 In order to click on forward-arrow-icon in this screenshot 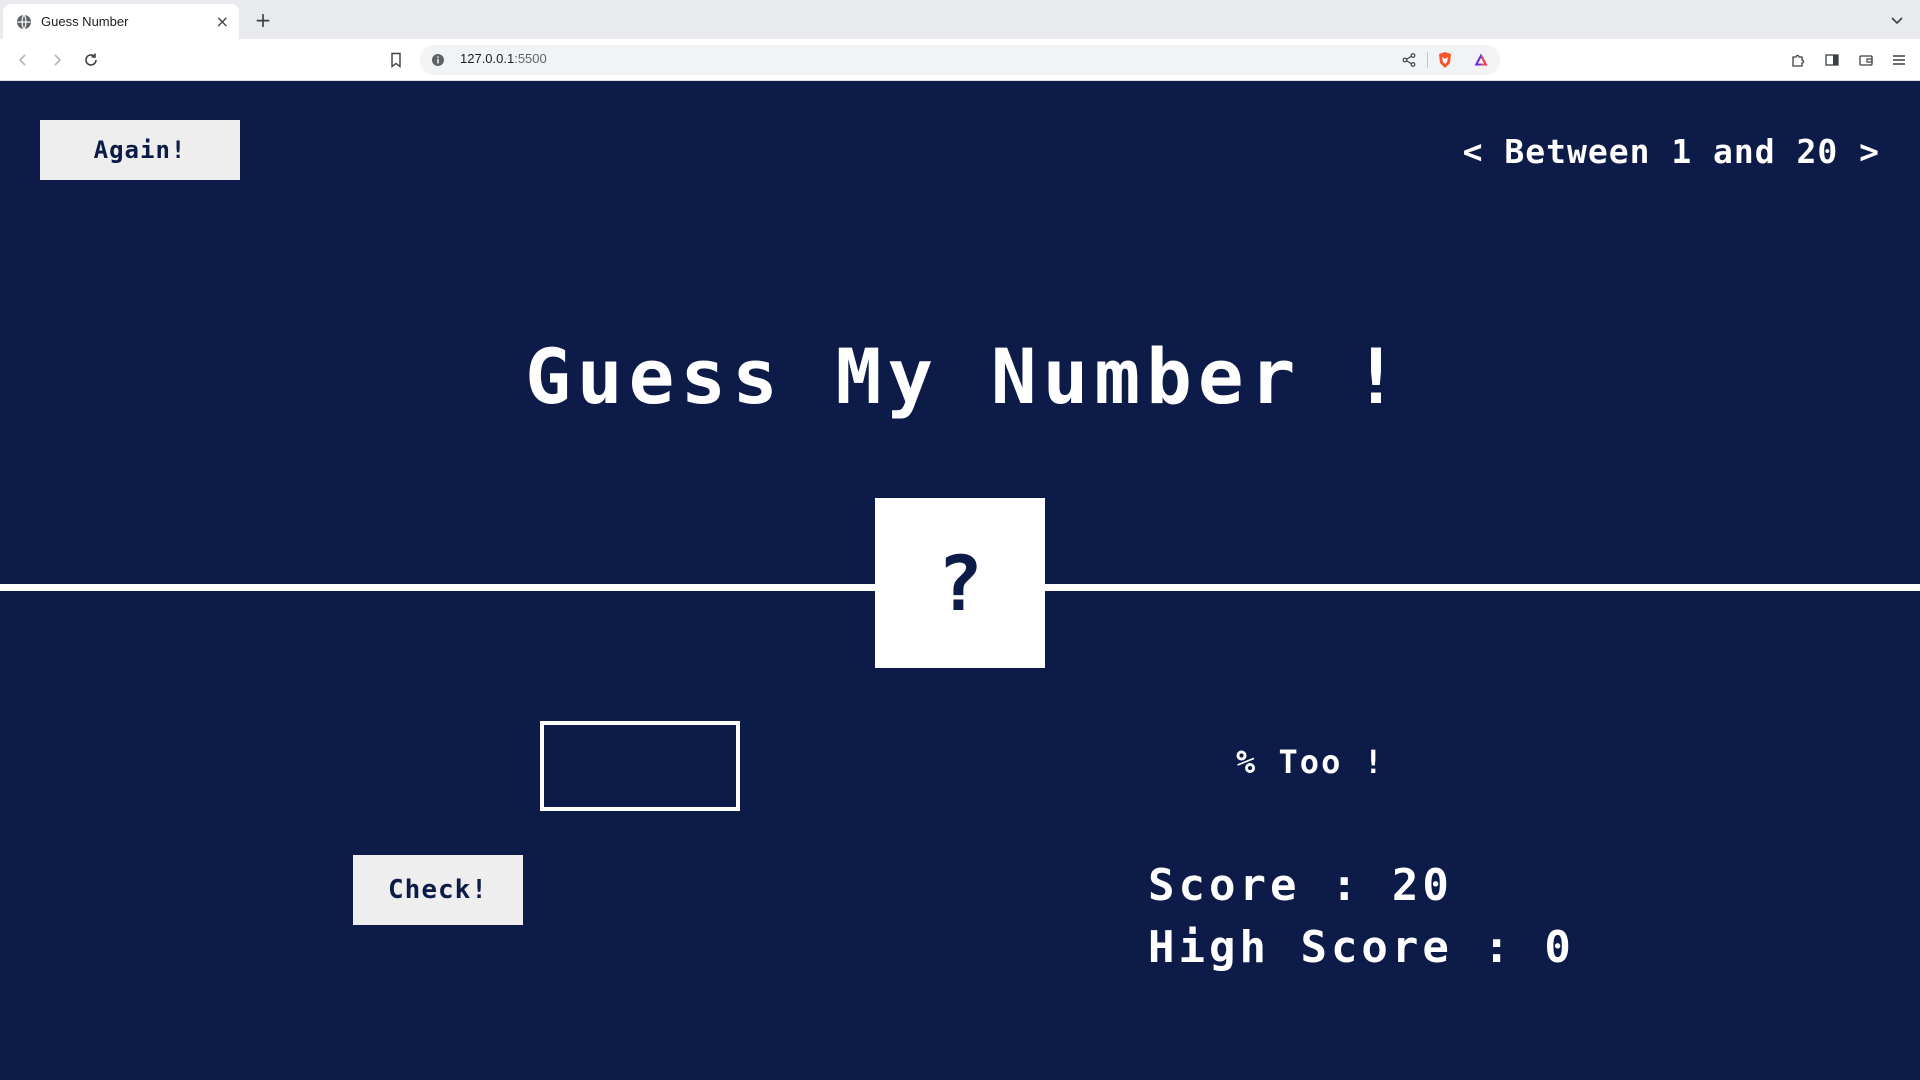, I will do `click(57, 60)`.